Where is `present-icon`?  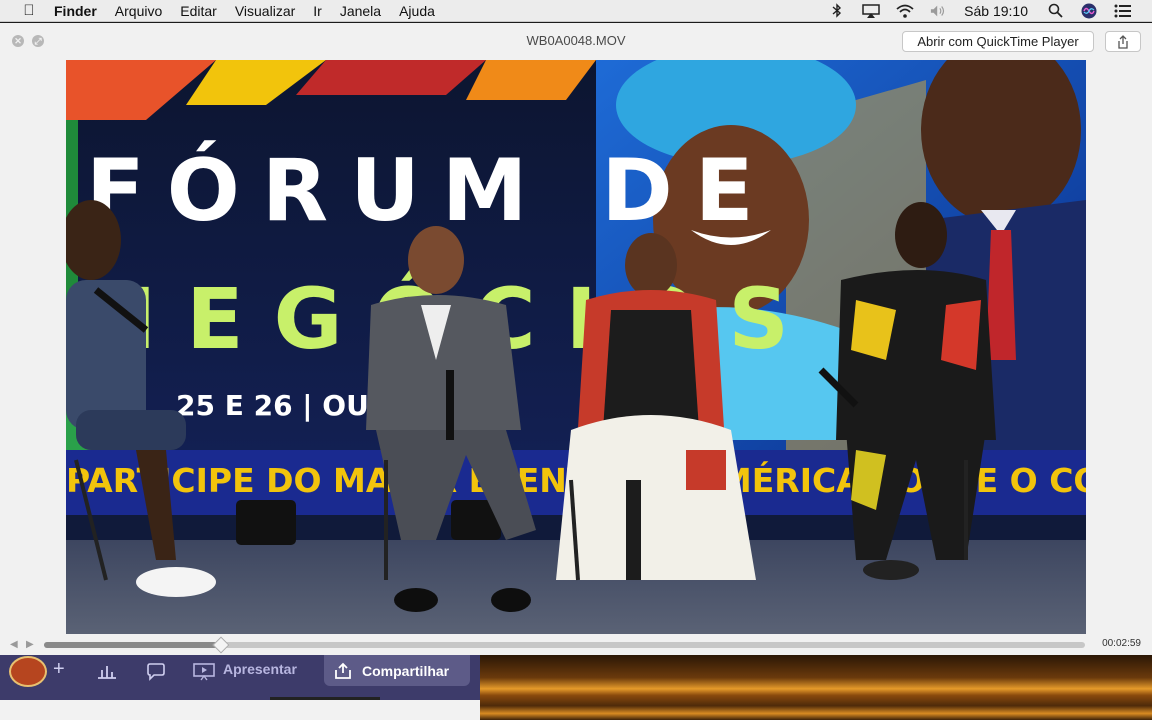 present-icon is located at coordinates (204, 674).